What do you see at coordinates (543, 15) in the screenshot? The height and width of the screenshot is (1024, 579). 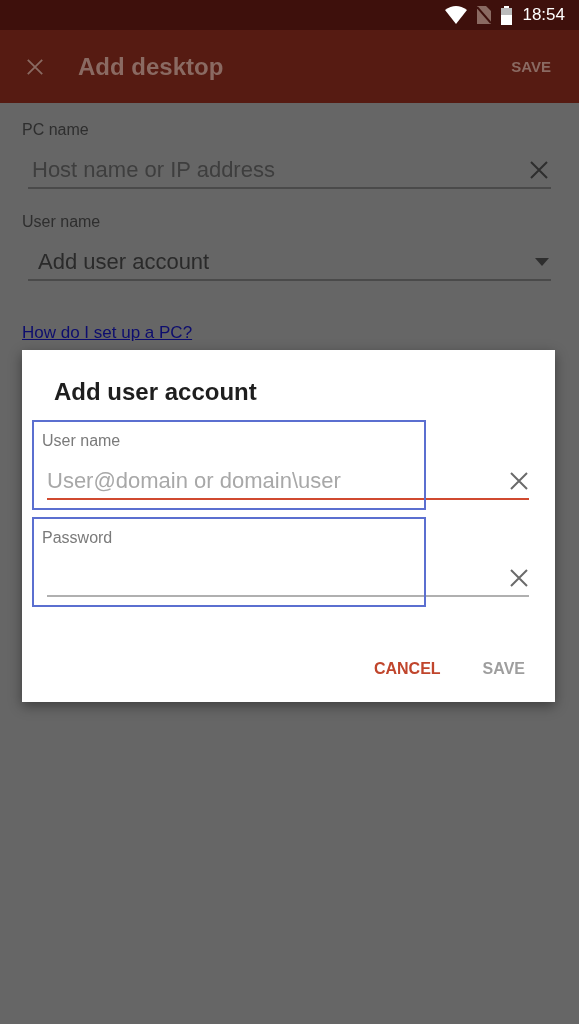 I see `status-time: 18:54` at bounding box center [543, 15].